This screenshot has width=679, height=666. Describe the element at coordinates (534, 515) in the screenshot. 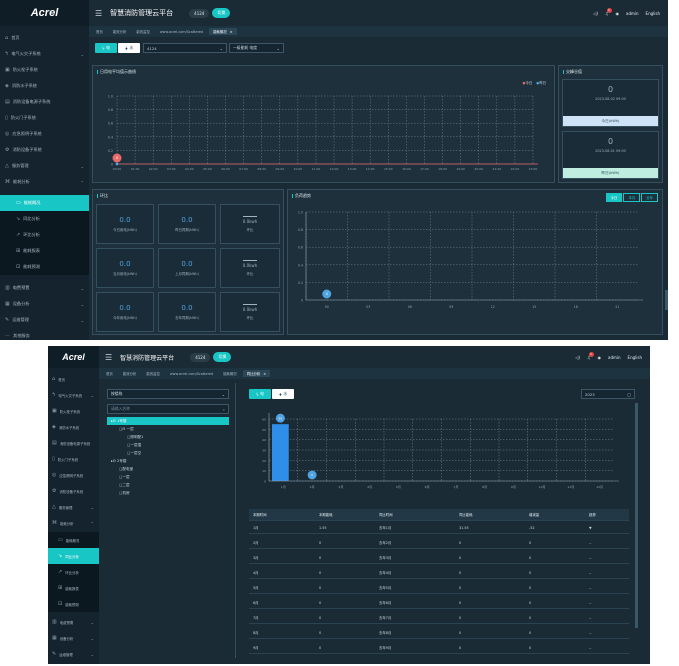

I see `column-header: 增减量` at that location.